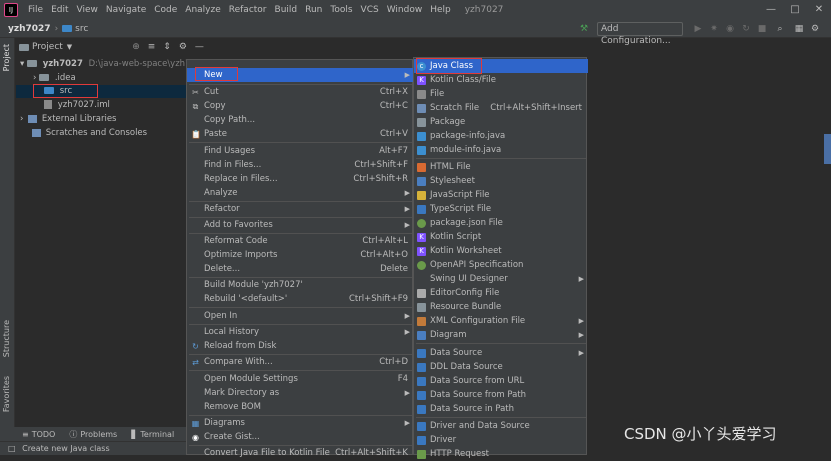  I want to click on menu-item-find-in-files: Find in Files... Ctrl+Shift+F, so click(300, 165).